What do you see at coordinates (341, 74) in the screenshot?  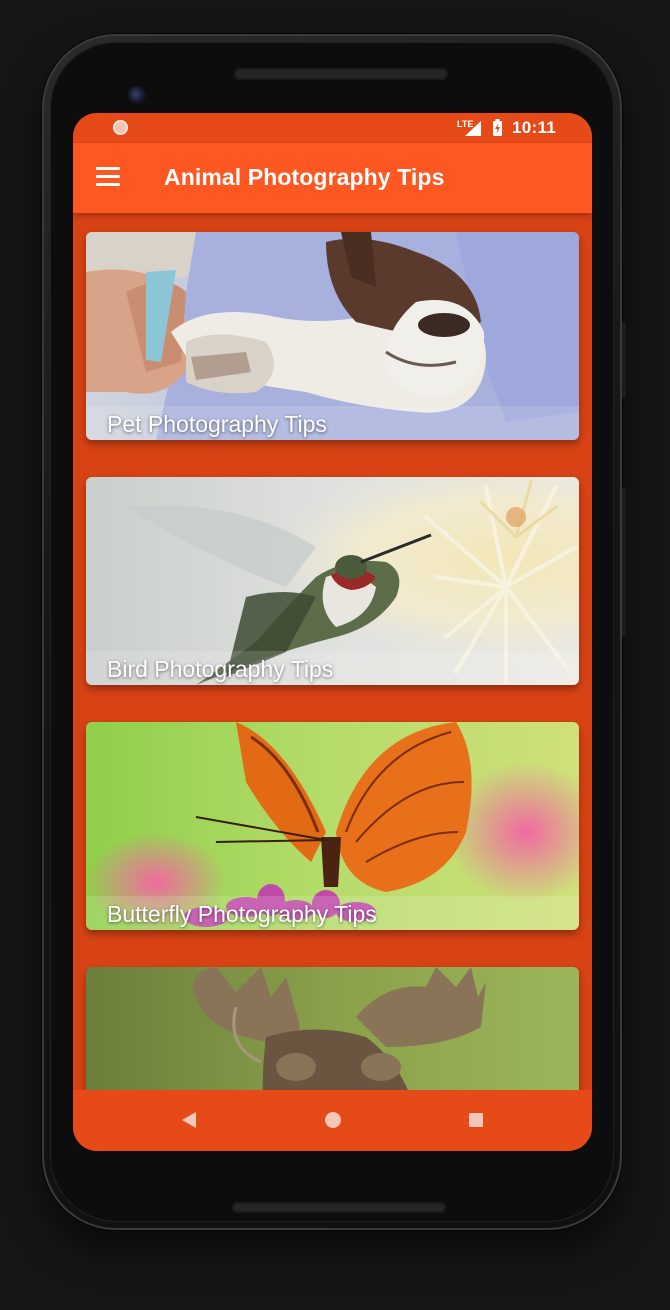 I see `earpiece-speaker` at bounding box center [341, 74].